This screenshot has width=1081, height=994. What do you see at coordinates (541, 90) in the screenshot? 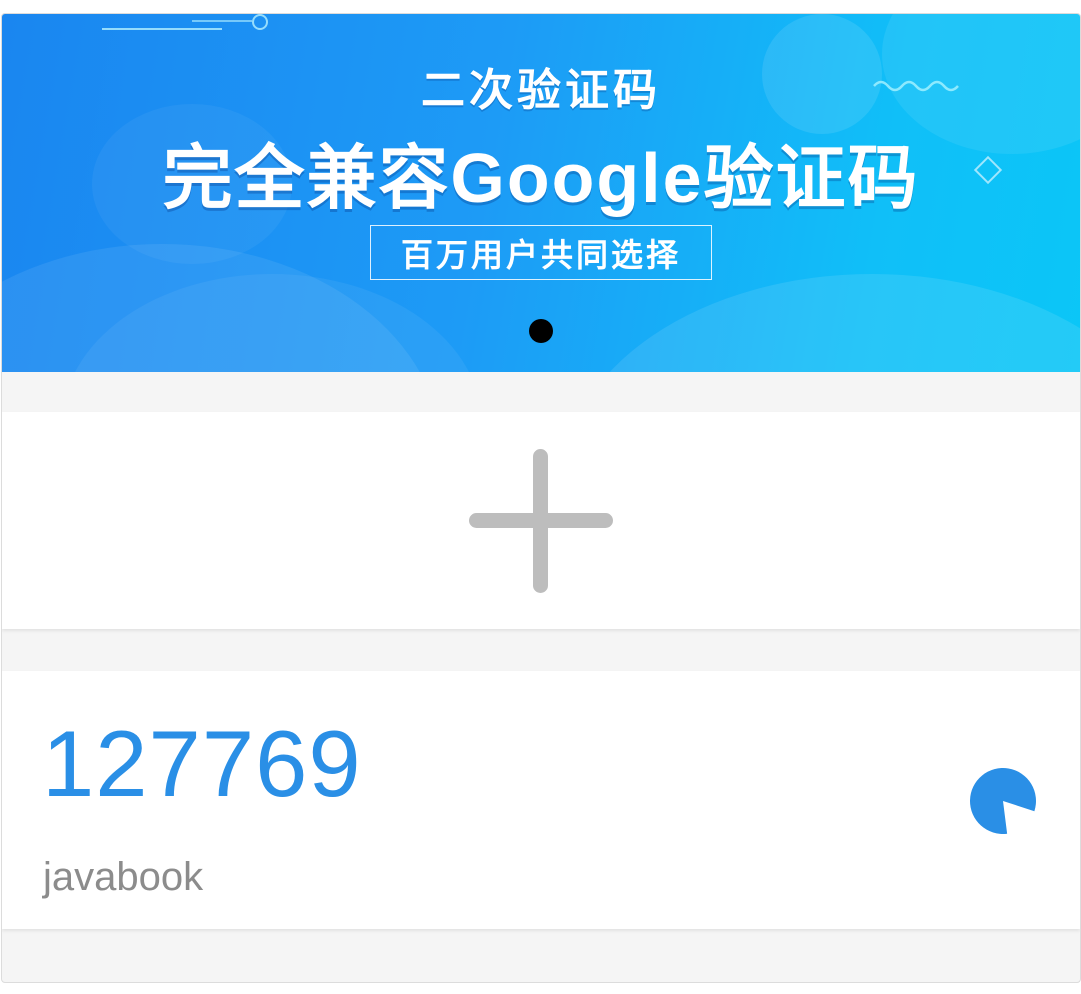
I see `banner-subtitle: 二次验证码` at bounding box center [541, 90].